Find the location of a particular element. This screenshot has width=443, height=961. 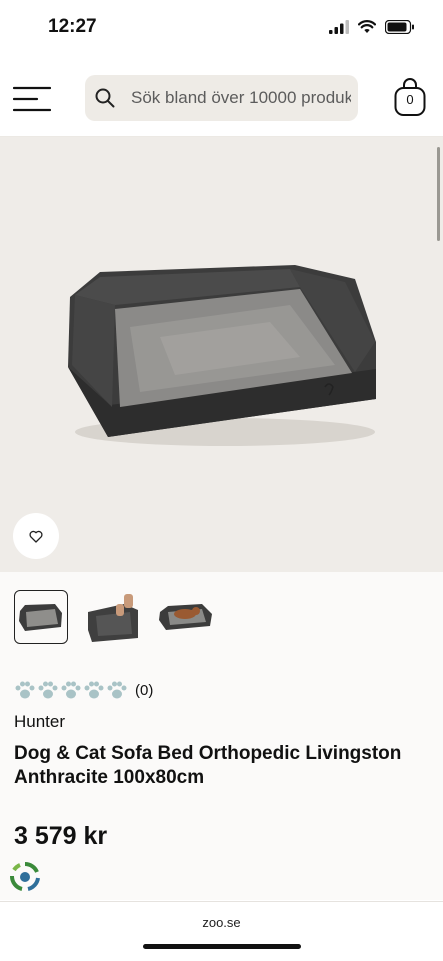

browser-url: zoo.se is located at coordinates (221, 922).